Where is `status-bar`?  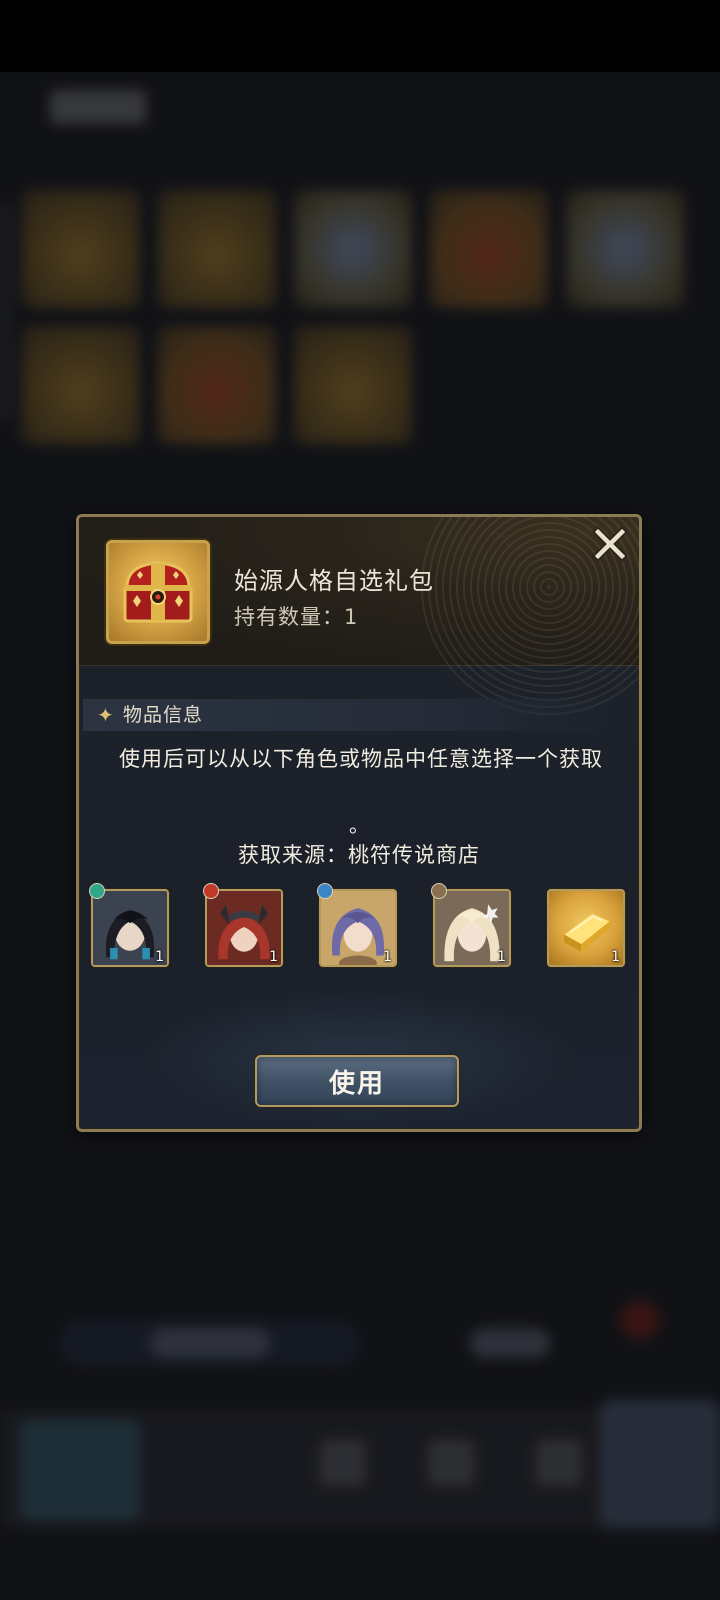
status-bar is located at coordinates (360, 36).